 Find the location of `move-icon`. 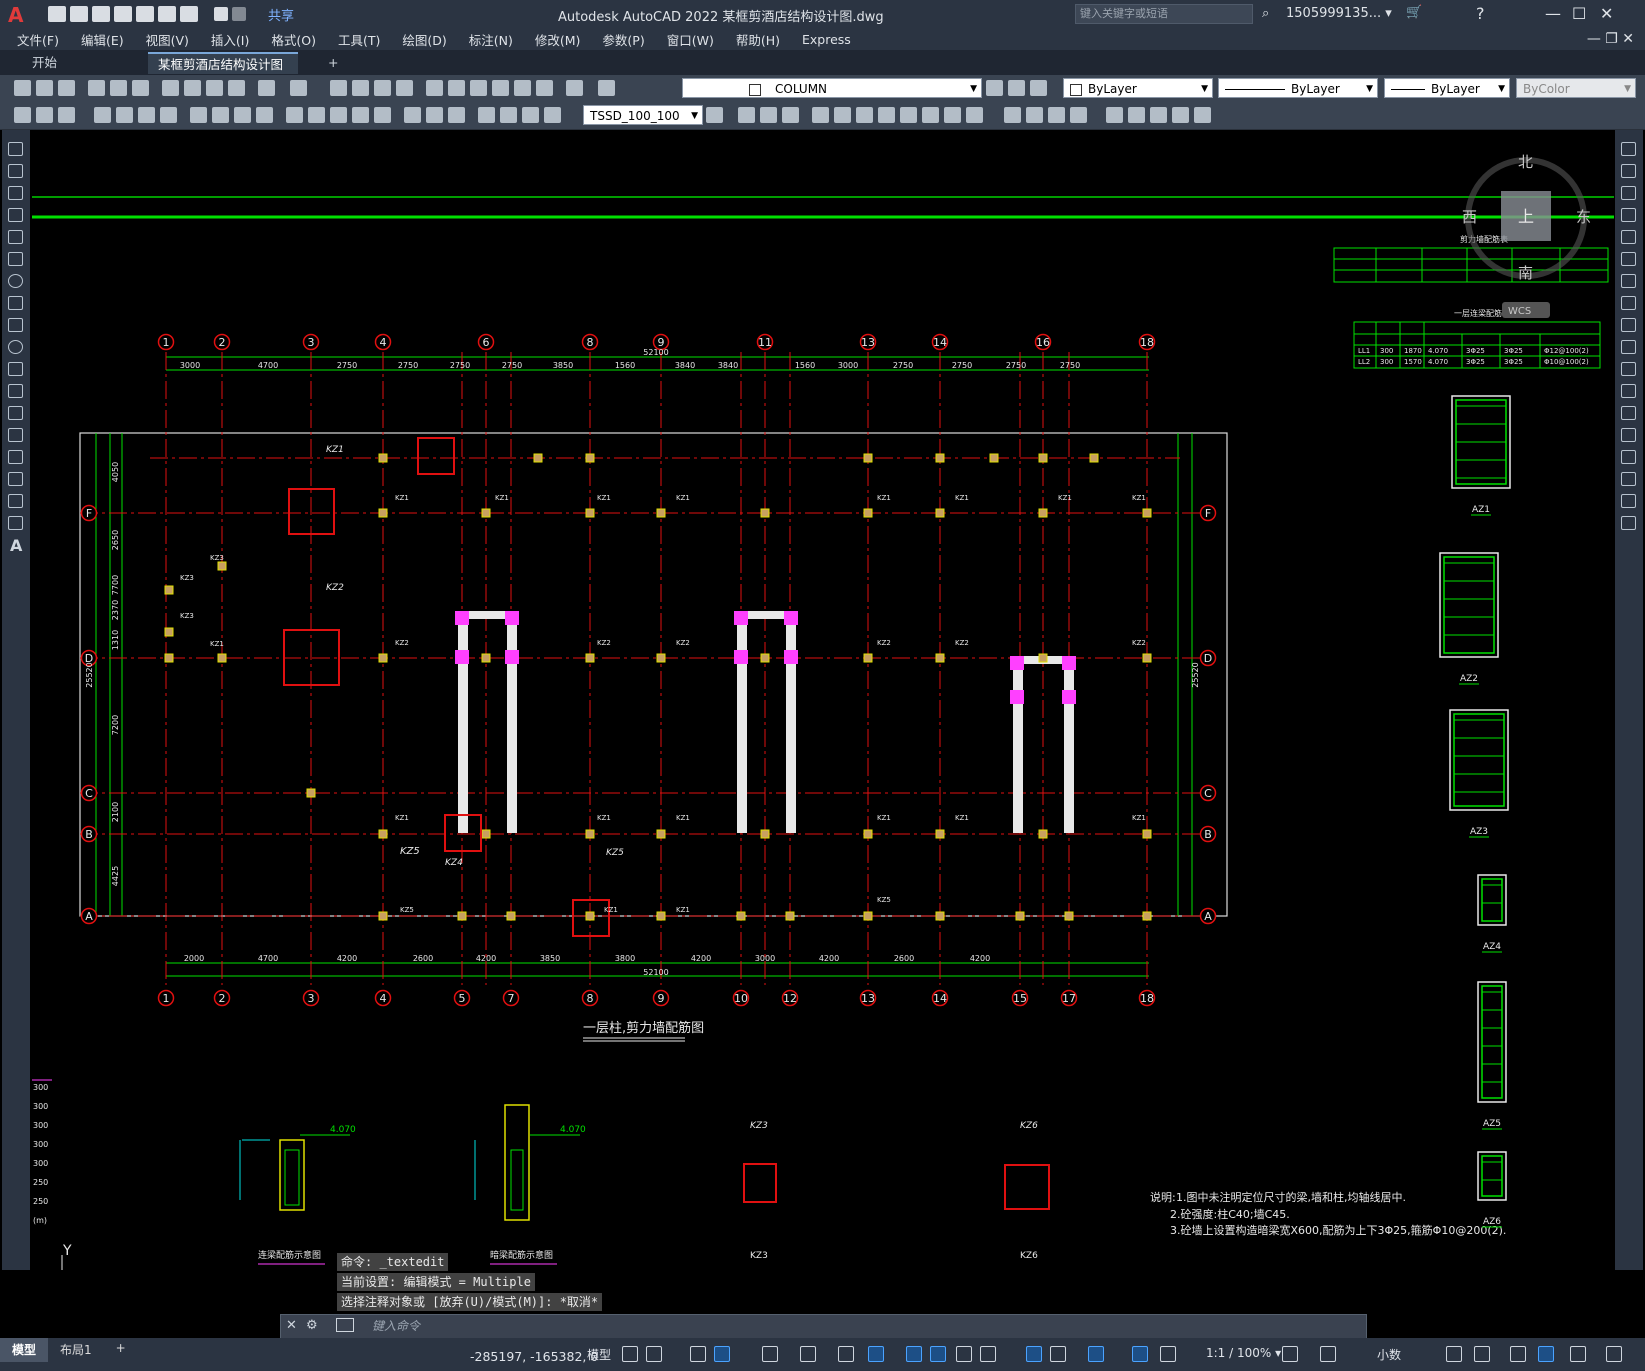

move-icon is located at coordinates (746, 115).